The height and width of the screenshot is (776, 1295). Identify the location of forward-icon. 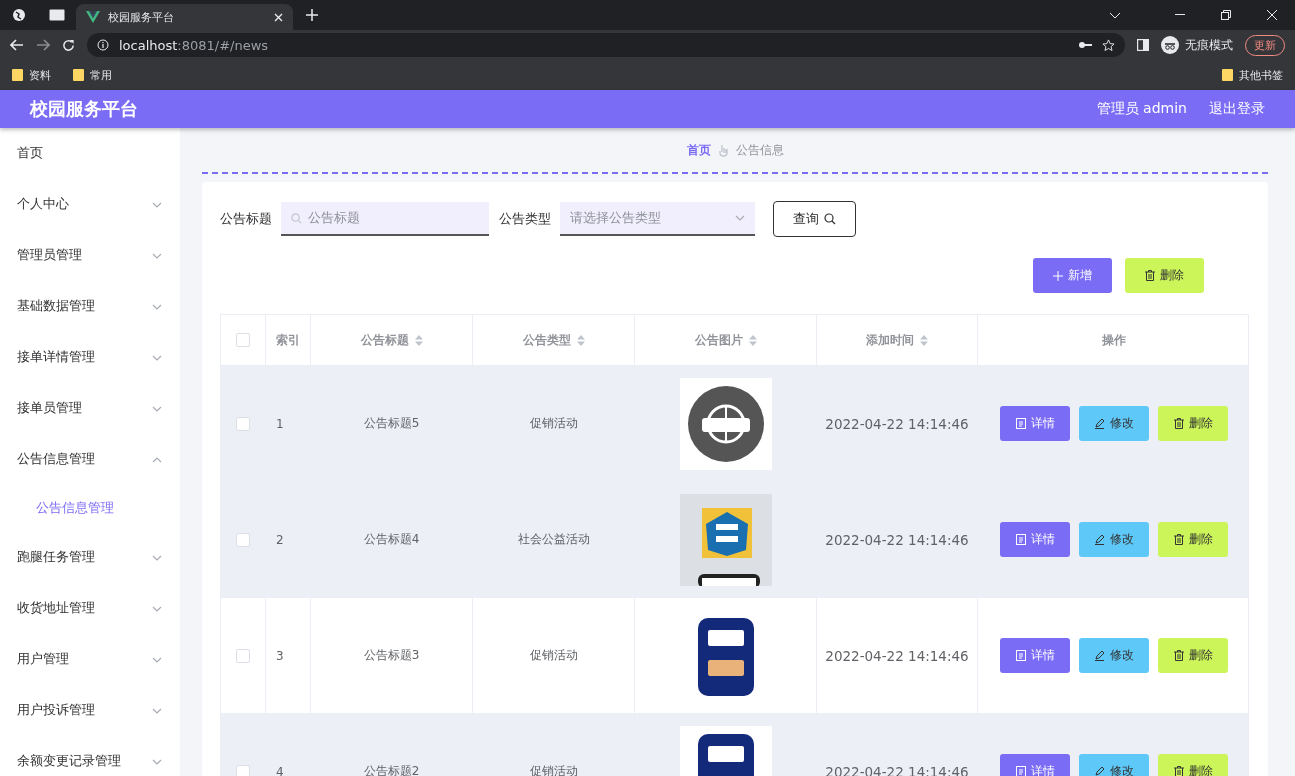
(43, 45).